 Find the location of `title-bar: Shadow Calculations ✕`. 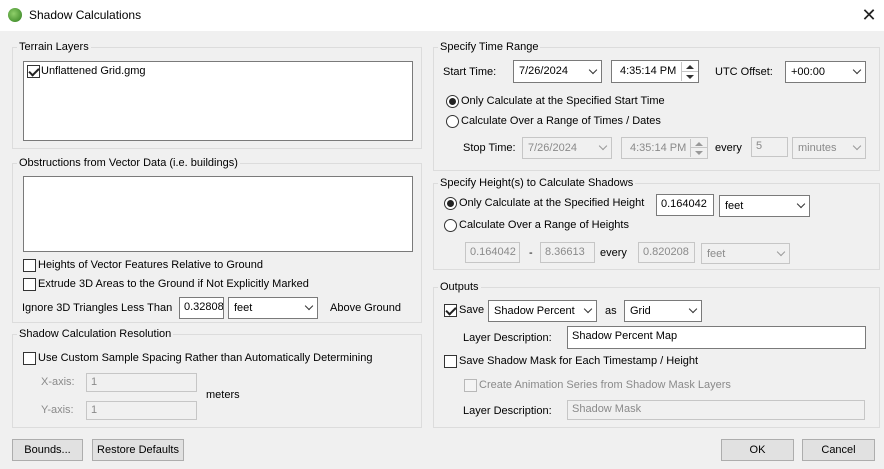

title-bar: Shadow Calculations ✕ is located at coordinates (442, 15).